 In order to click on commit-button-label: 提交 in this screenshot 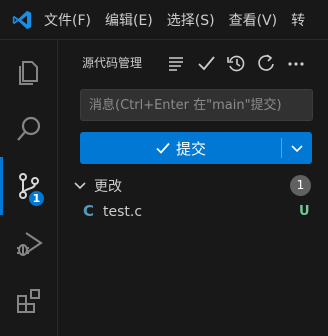, I will do `click(190, 148)`.